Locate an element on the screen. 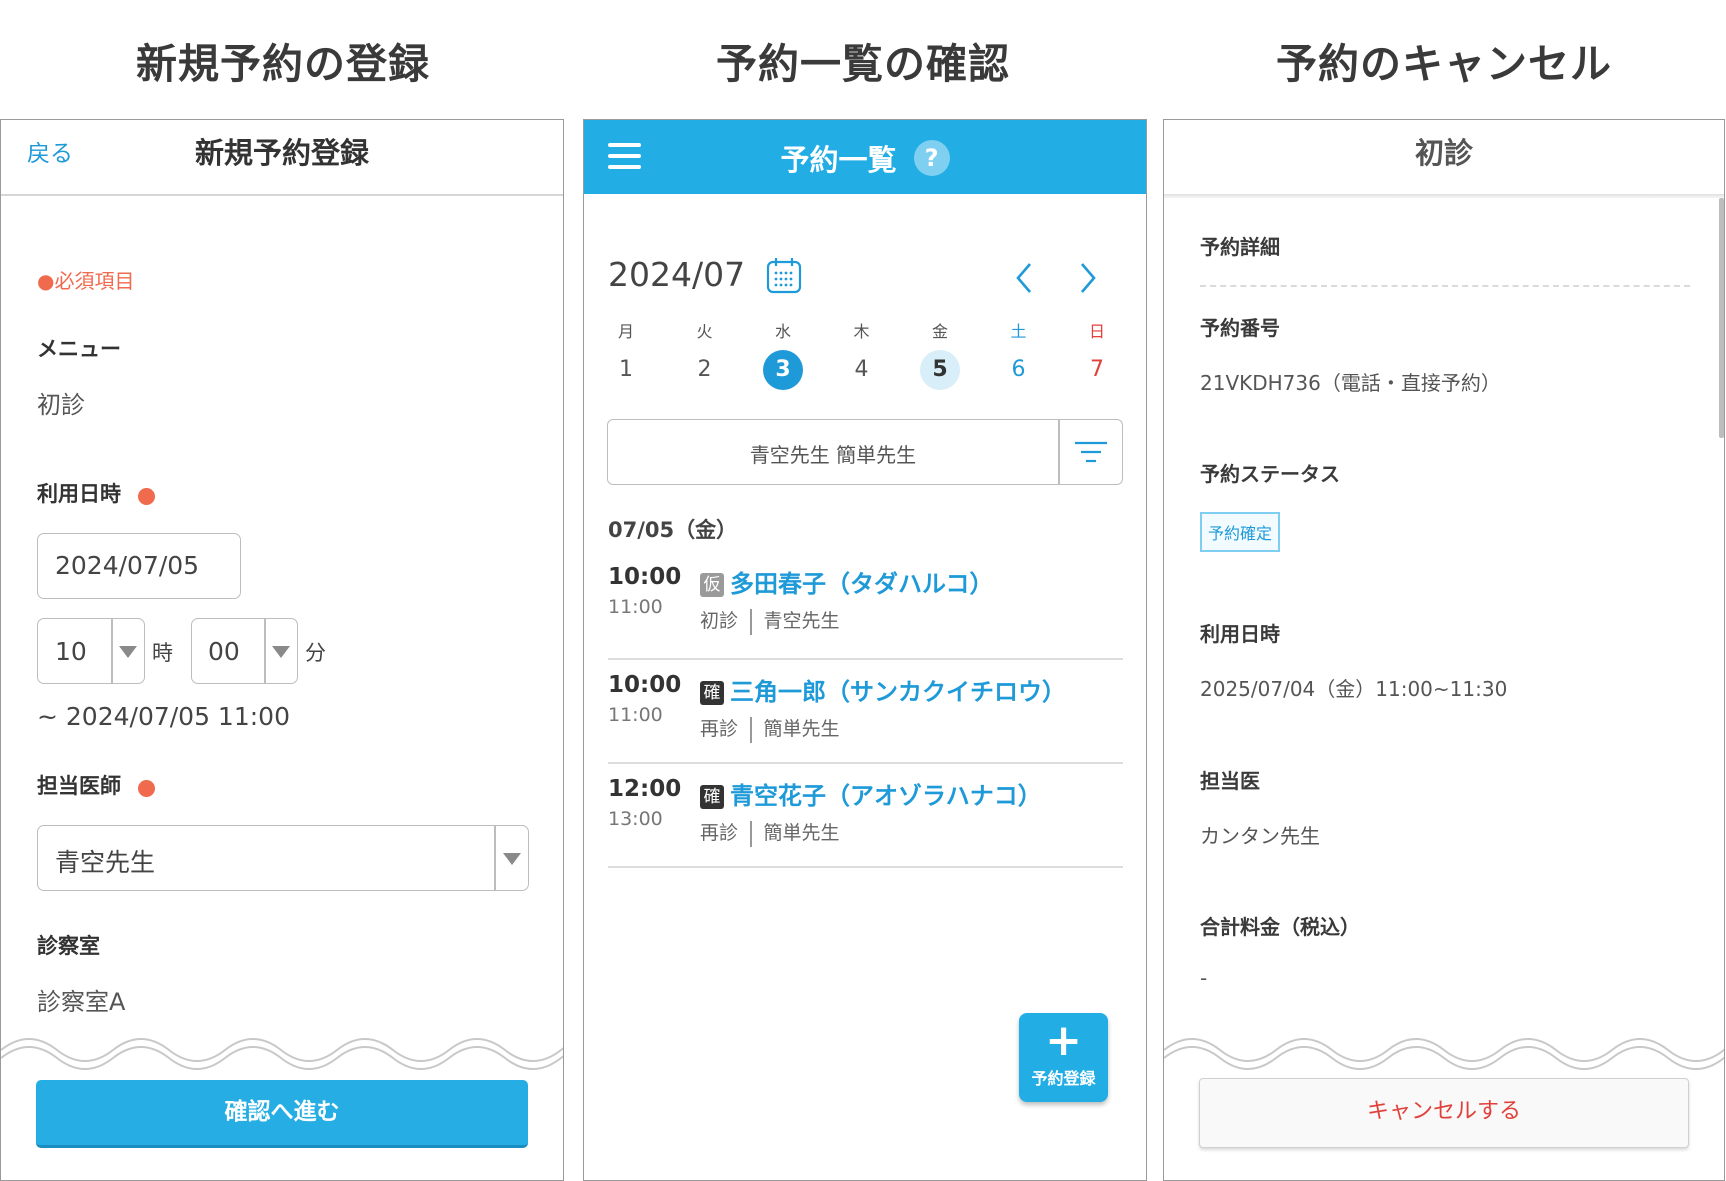 The width and height of the screenshot is (1726, 1181). end-time-text: ~ 2024/07/05 11:00 is located at coordinates (163, 716).